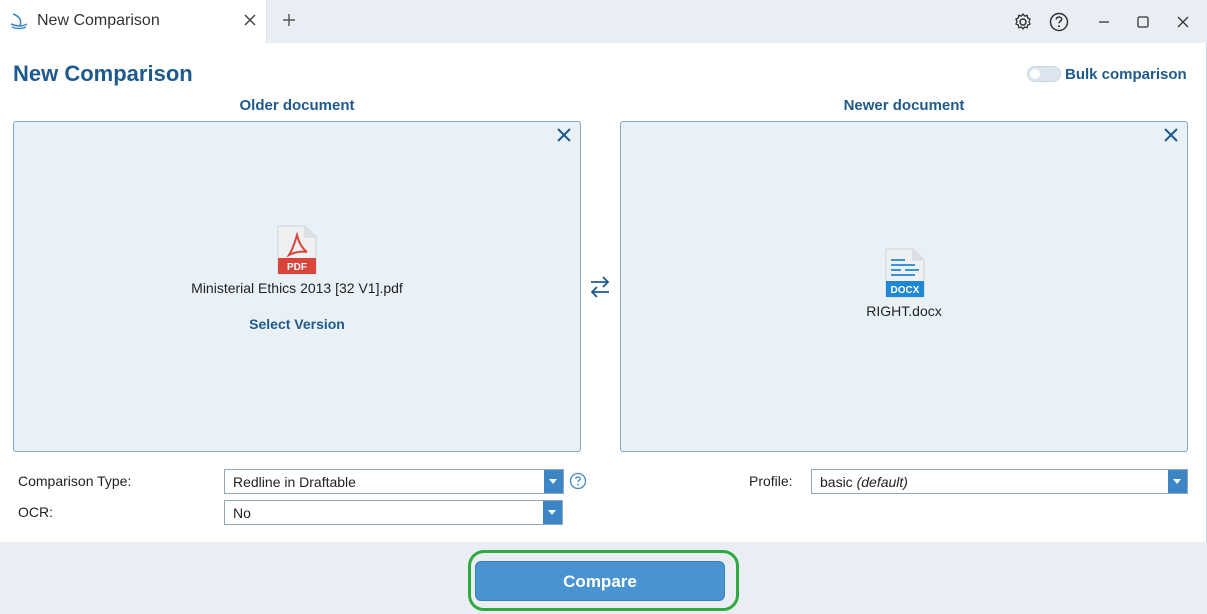 This screenshot has width=1207, height=614. Describe the element at coordinates (904, 105) in the screenshot. I see `newer-document-label: Newer document` at that location.